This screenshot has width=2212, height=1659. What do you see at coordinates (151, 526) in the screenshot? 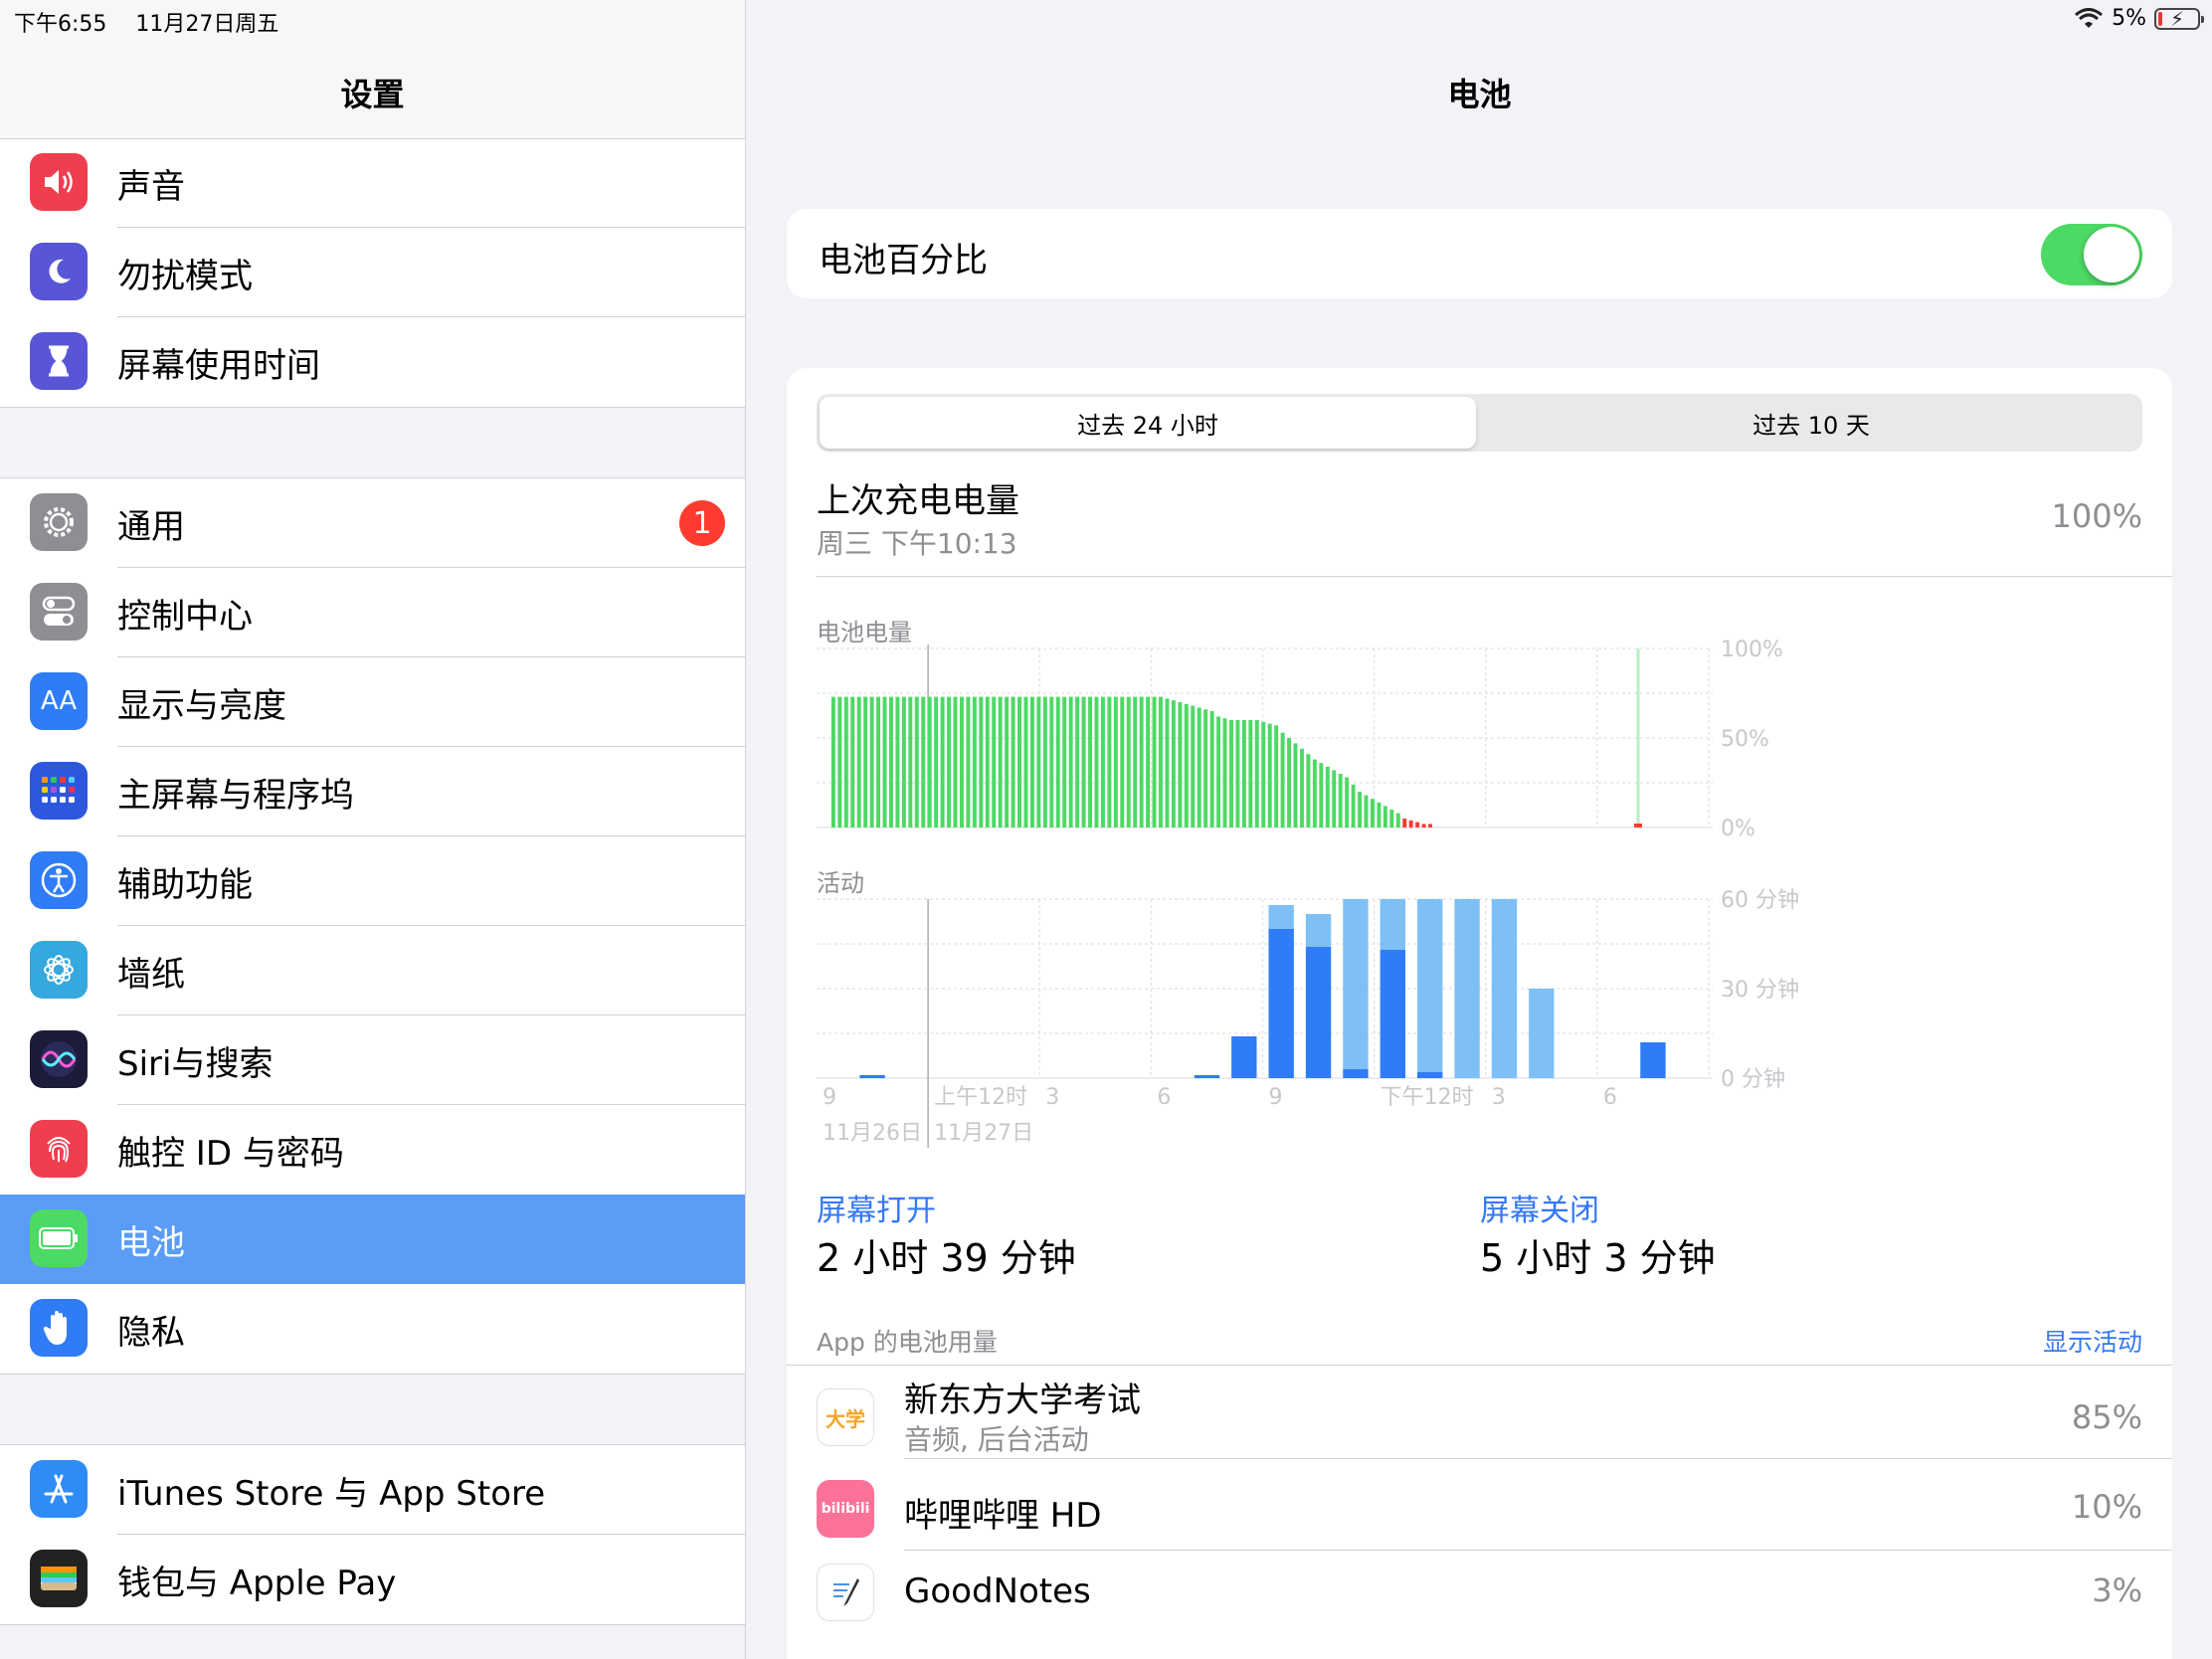
I see `sidebar-item-label: 通用` at bounding box center [151, 526].